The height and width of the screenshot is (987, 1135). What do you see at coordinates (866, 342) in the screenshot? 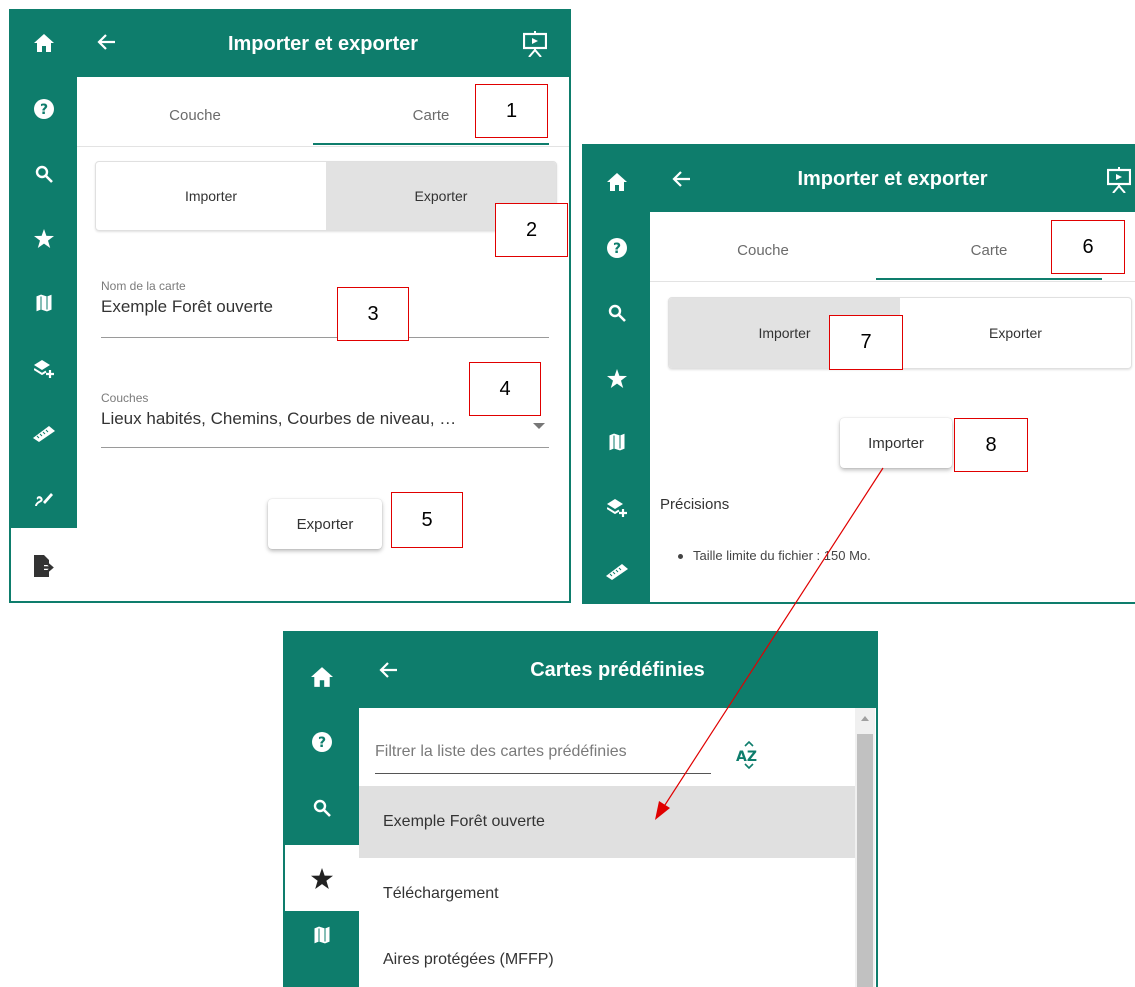
I see `callout-7: 7` at bounding box center [866, 342].